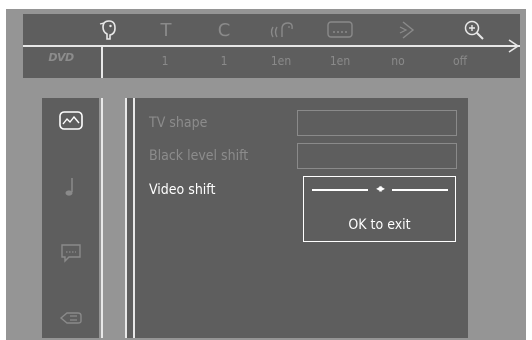  I want to click on topbar-divider, so click(271, 46).